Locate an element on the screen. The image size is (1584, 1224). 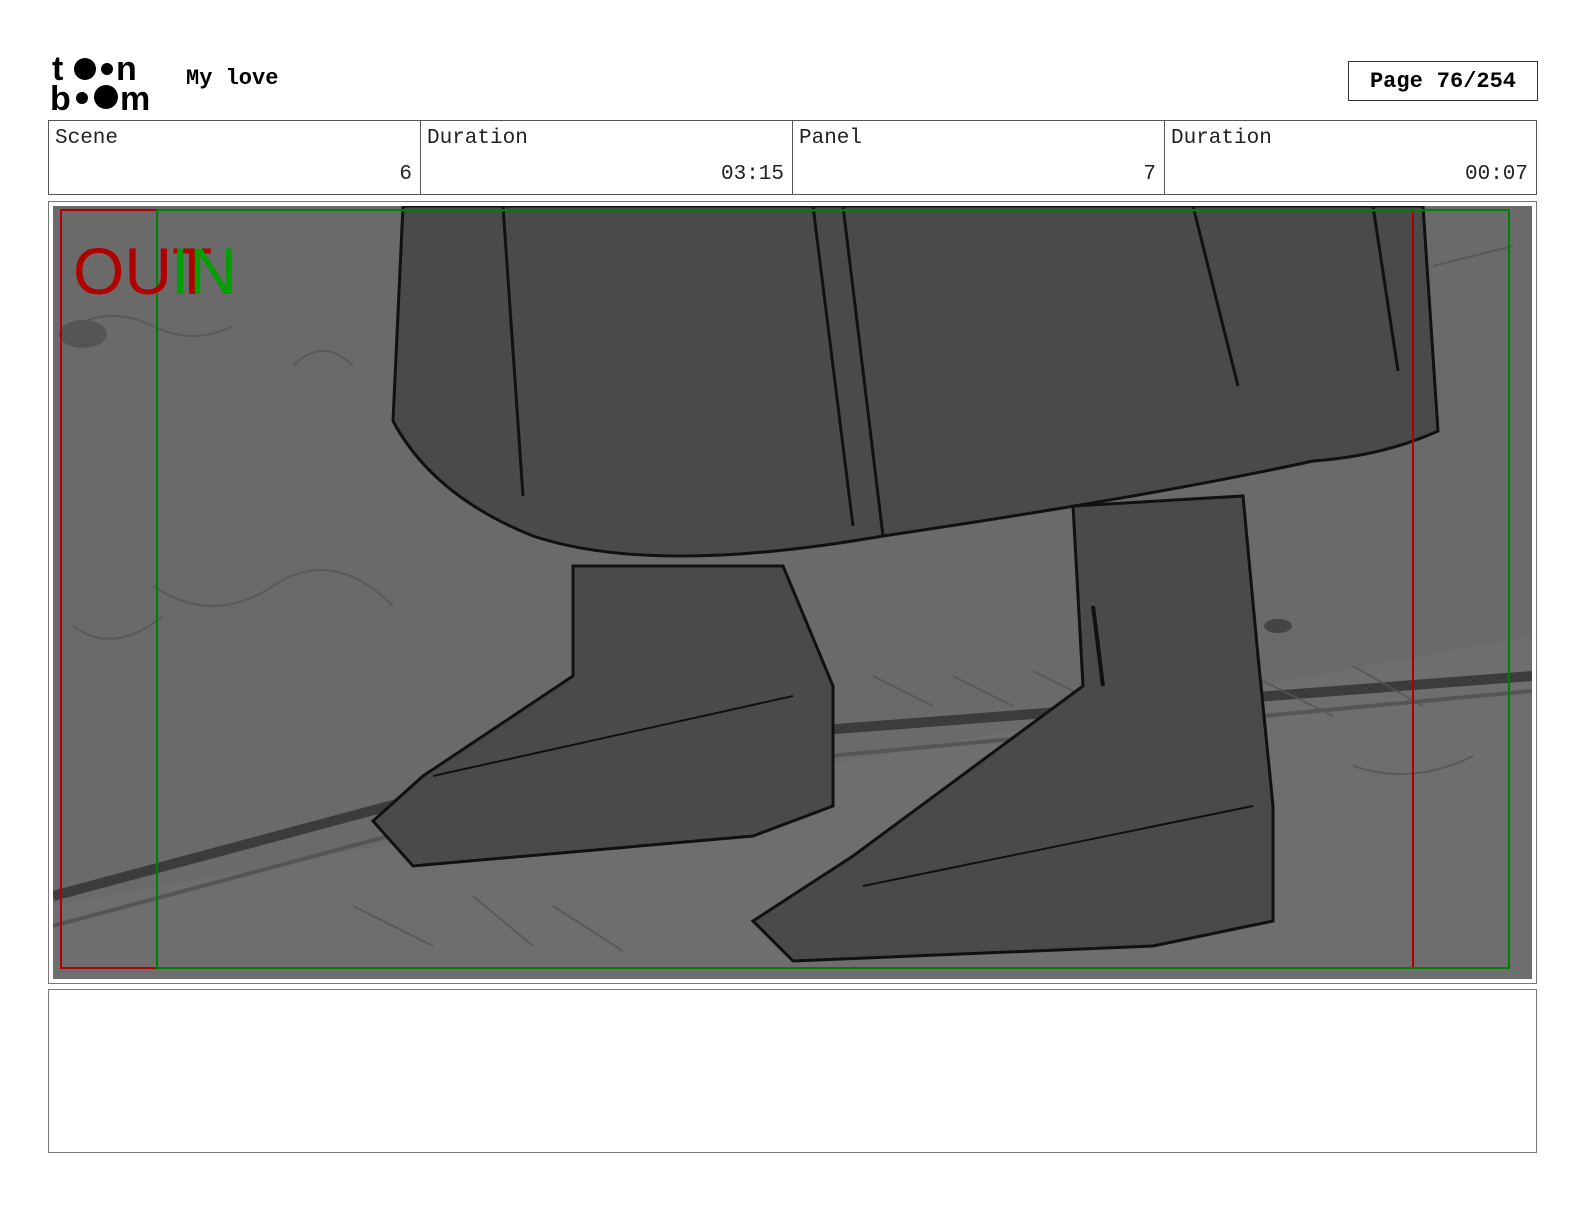
toonboom-logo: t n b m is located at coordinates (100, 81).